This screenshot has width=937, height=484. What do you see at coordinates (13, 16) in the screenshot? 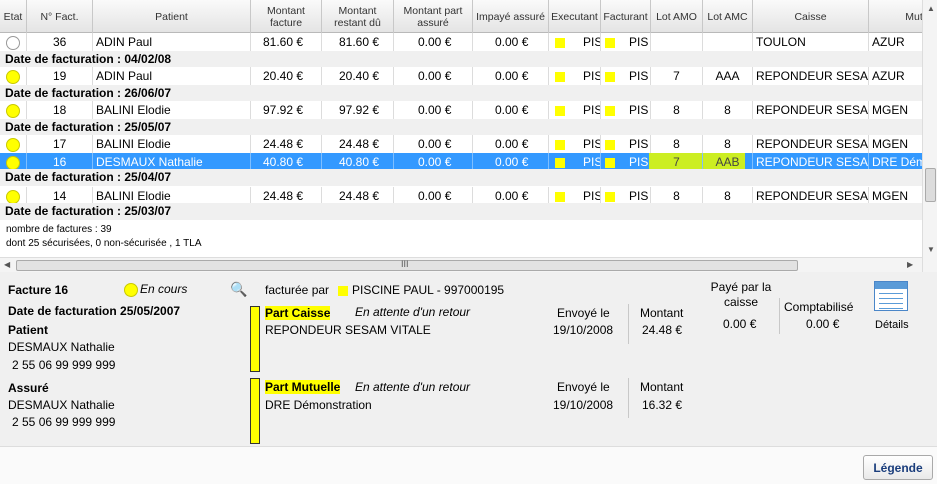
I see `column-header: Etat` at bounding box center [13, 16].